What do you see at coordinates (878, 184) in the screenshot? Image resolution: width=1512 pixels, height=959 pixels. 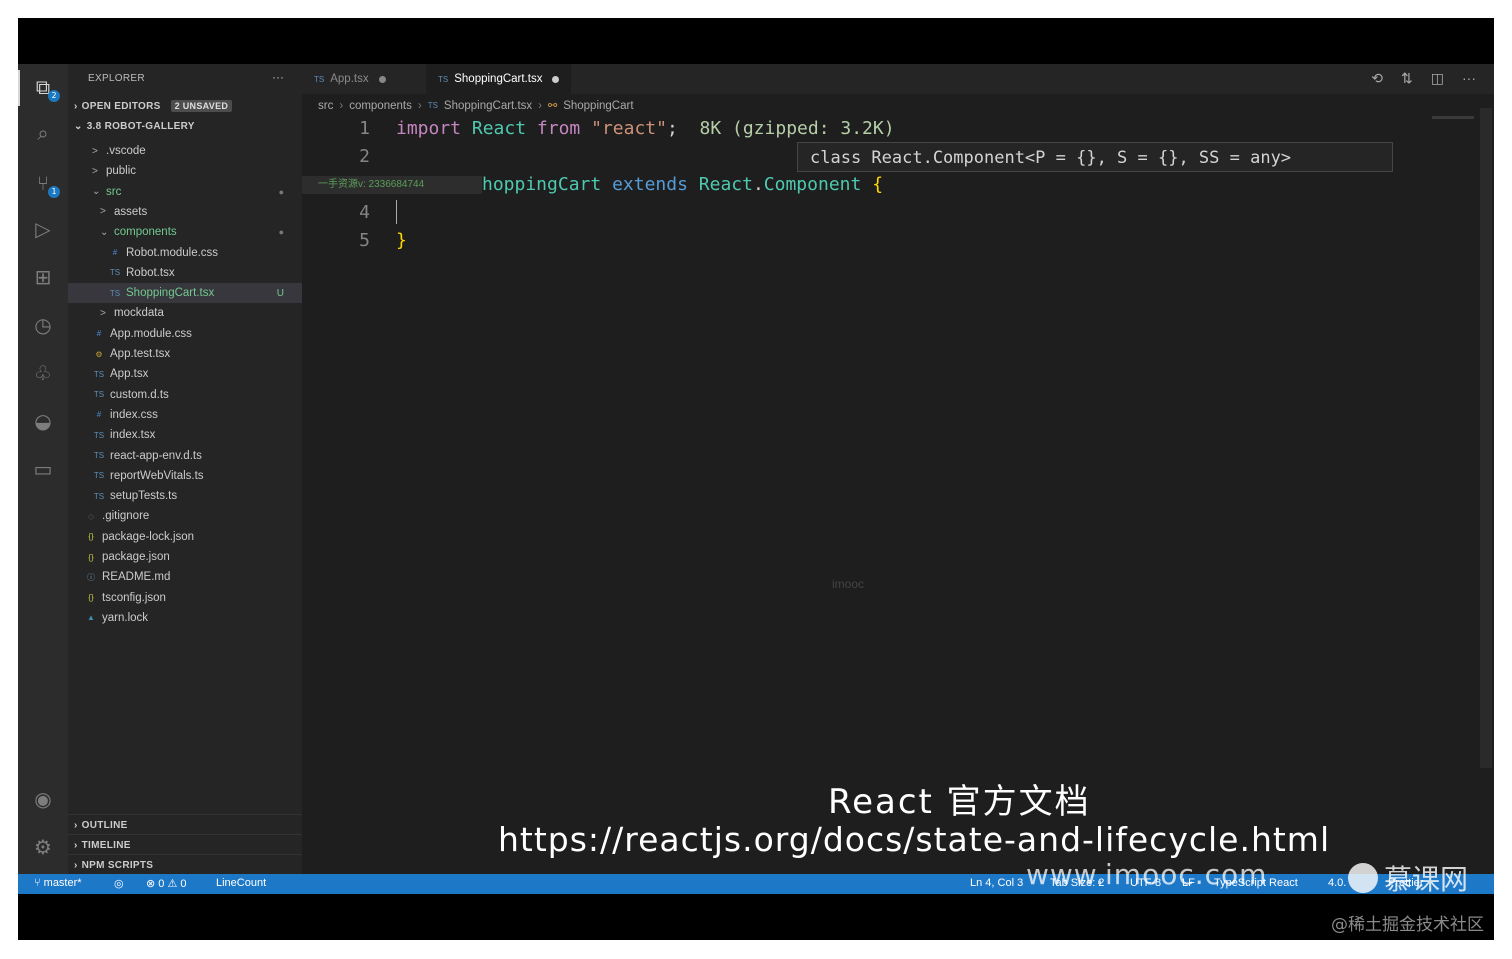 I see `open-brace: {` at bounding box center [878, 184].